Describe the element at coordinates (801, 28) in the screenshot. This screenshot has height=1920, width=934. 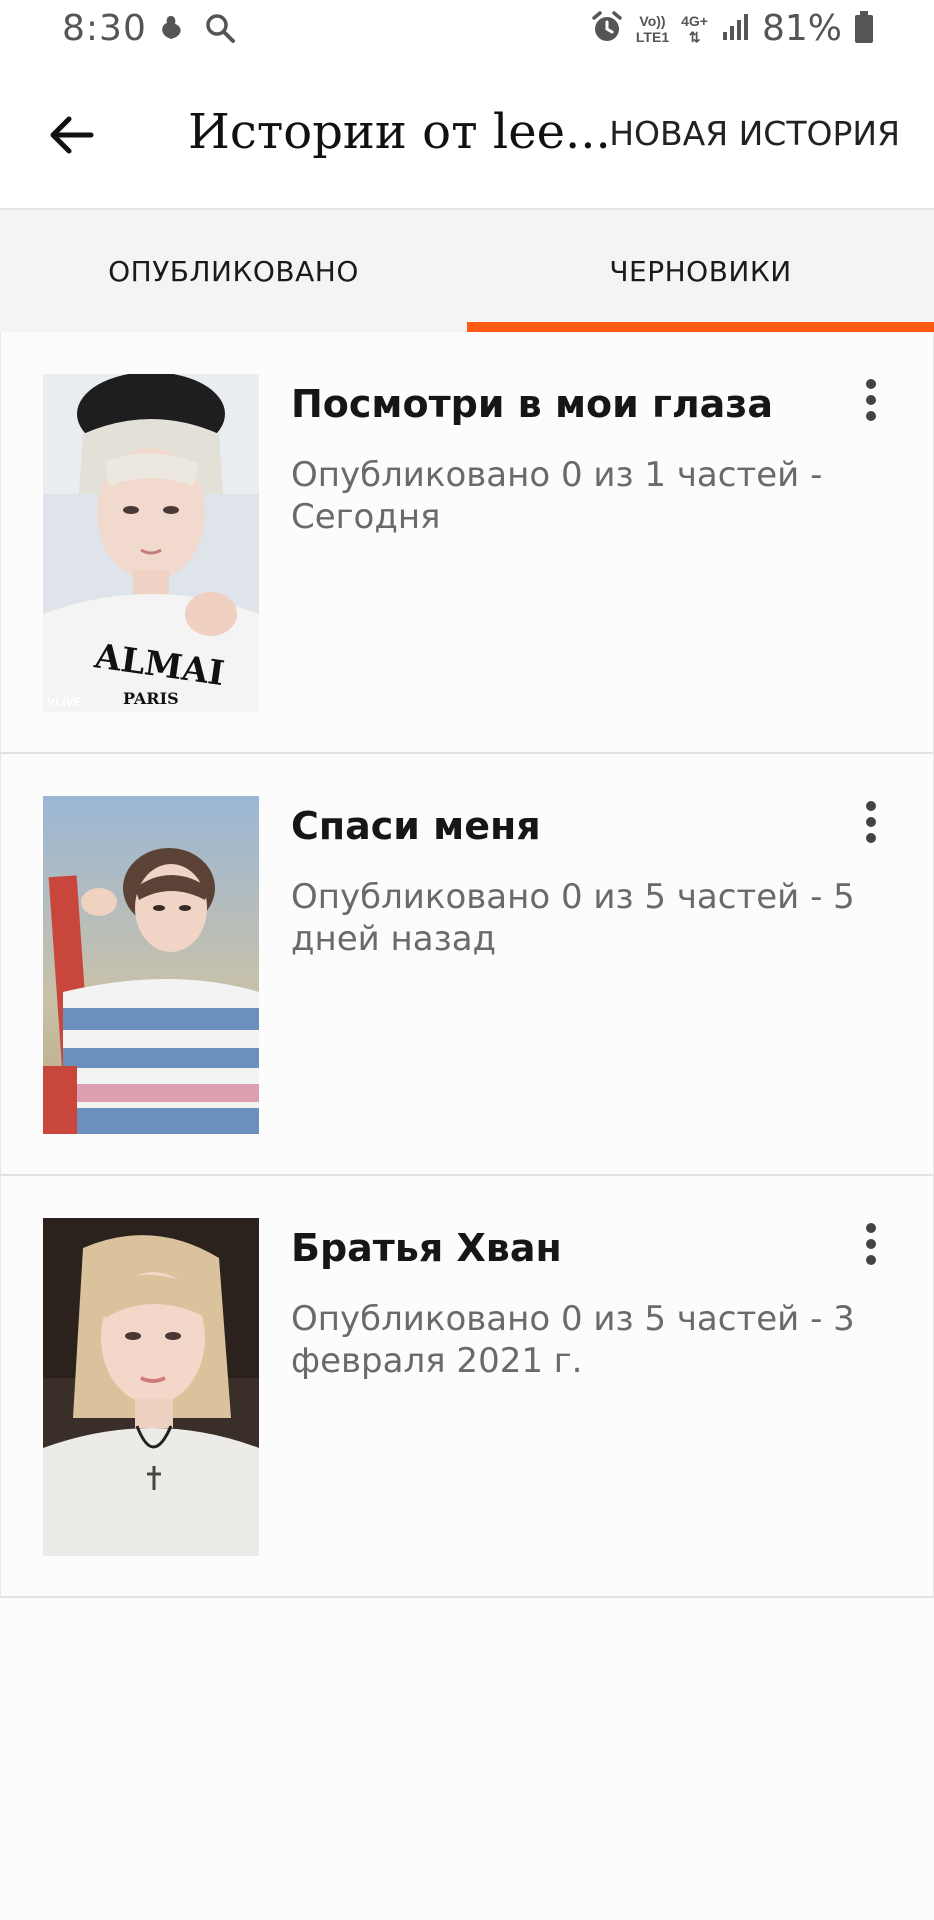
I see `battery-percent: 81%` at that location.